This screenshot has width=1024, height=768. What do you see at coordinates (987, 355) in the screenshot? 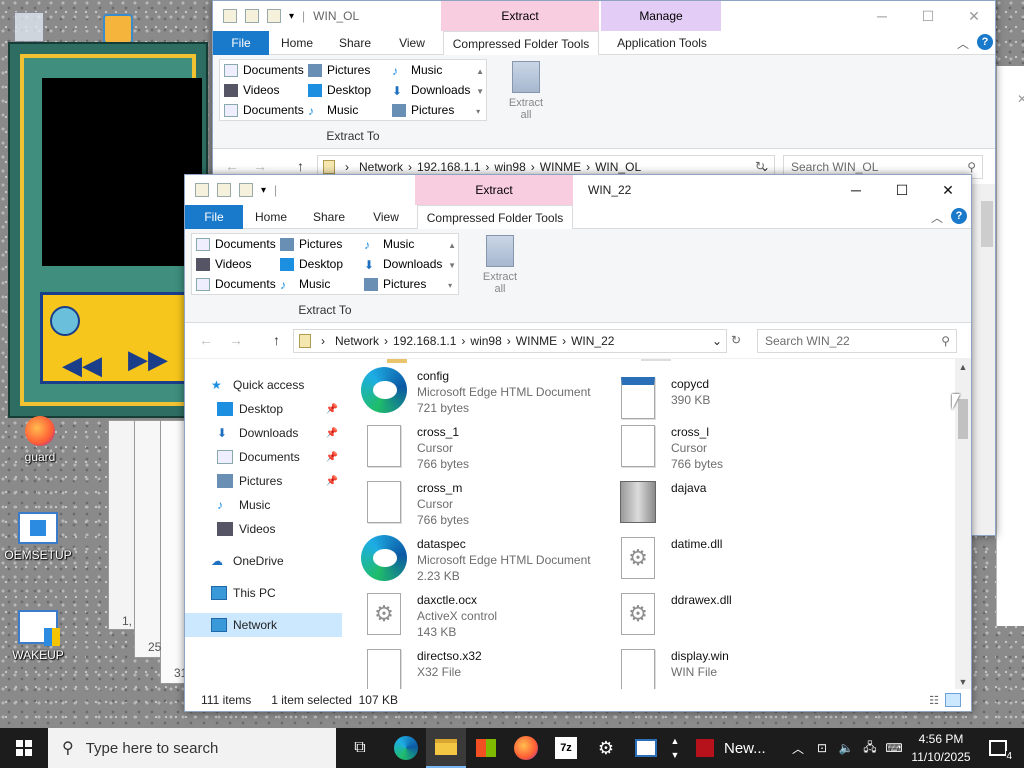
I see `scrollbar` at bounding box center [987, 355].